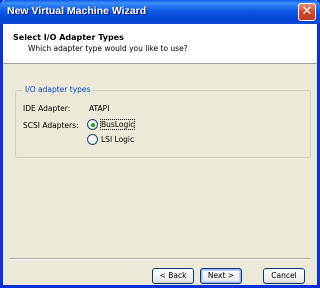 The image size is (320, 288). Describe the element at coordinates (68, 37) in the screenshot. I see `page-title: Select I/O Adapter Types` at that location.